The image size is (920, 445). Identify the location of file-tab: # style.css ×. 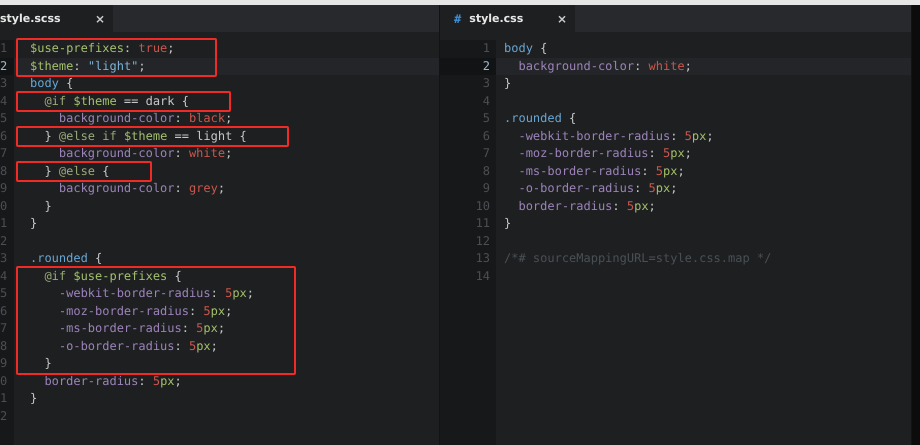
(508, 18).